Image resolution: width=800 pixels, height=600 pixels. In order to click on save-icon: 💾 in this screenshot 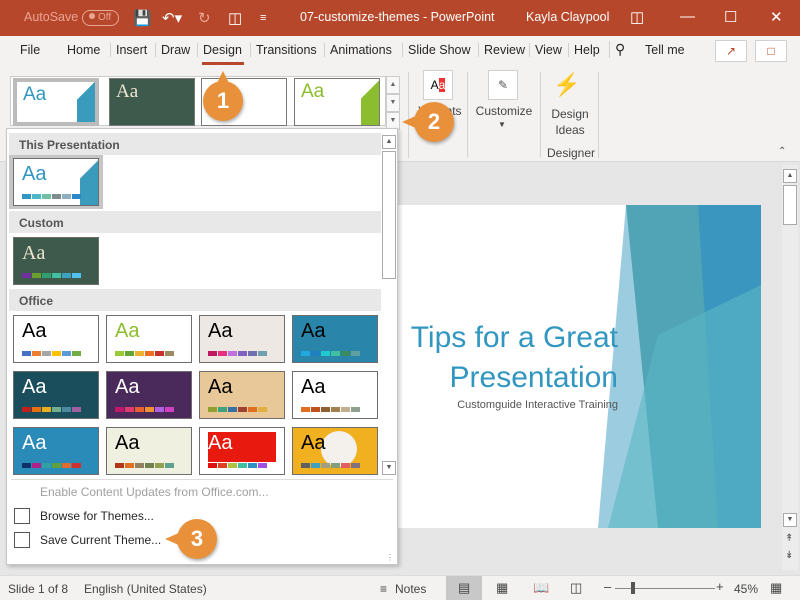, I will do `click(142, 18)`.